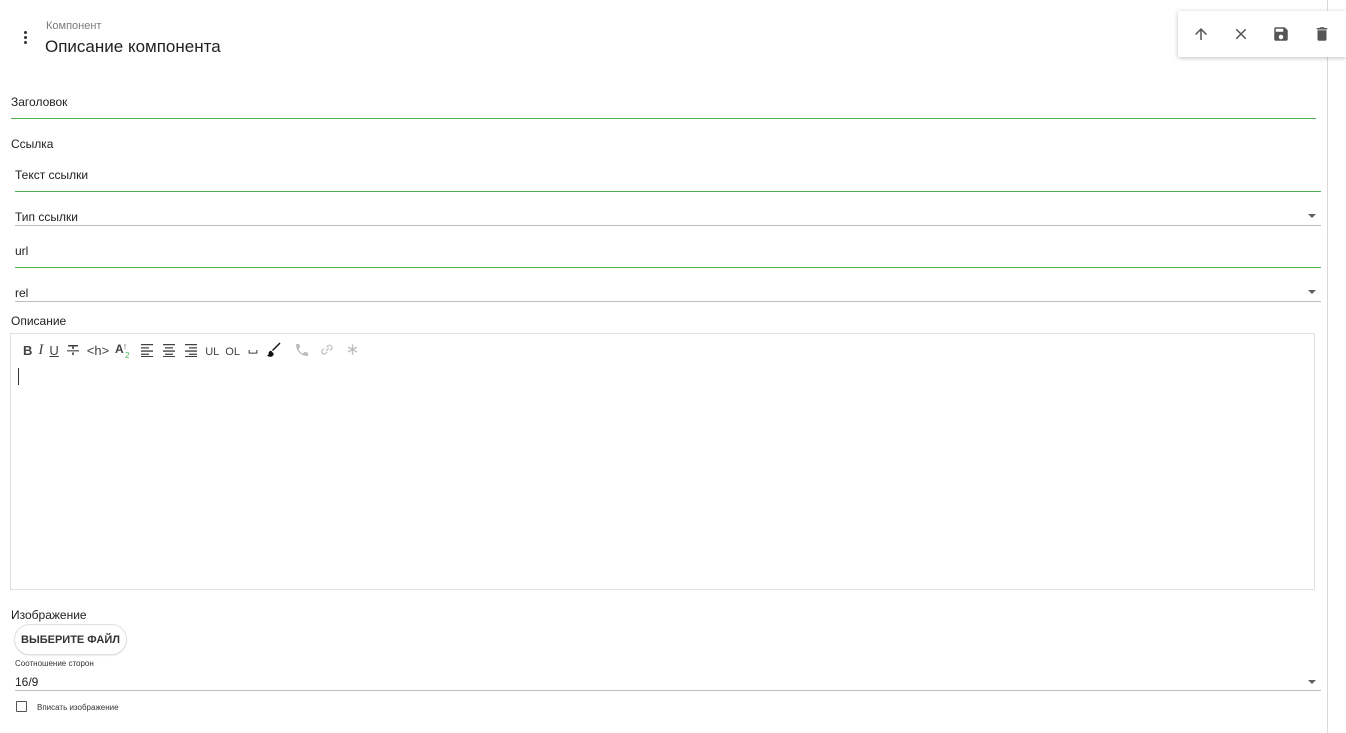 The height and width of the screenshot is (733, 1346). I want to click on text-cursor, so click(18, 376).